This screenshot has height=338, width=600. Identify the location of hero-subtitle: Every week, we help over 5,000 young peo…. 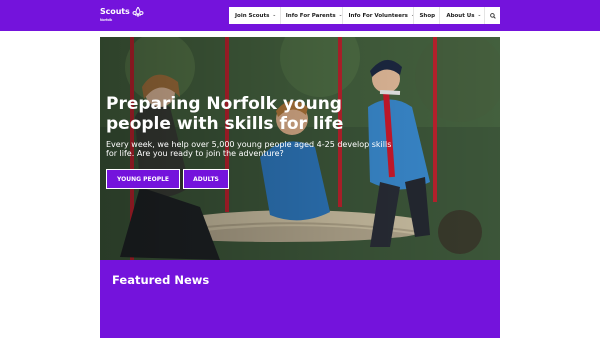
(249, 149).